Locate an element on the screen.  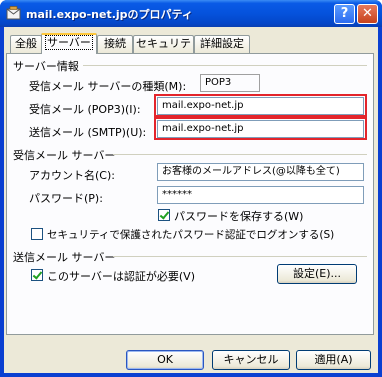
tab-server: サーバー is located at coordinates (69, 43).